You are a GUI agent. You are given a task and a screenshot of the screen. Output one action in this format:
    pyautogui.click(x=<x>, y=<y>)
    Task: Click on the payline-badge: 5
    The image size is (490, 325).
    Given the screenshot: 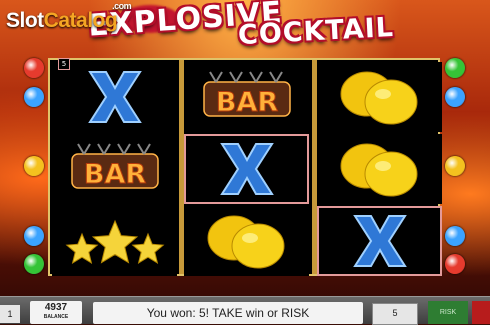 What is the action you would take?
    pyautogui.click(x=64, y=64)
    